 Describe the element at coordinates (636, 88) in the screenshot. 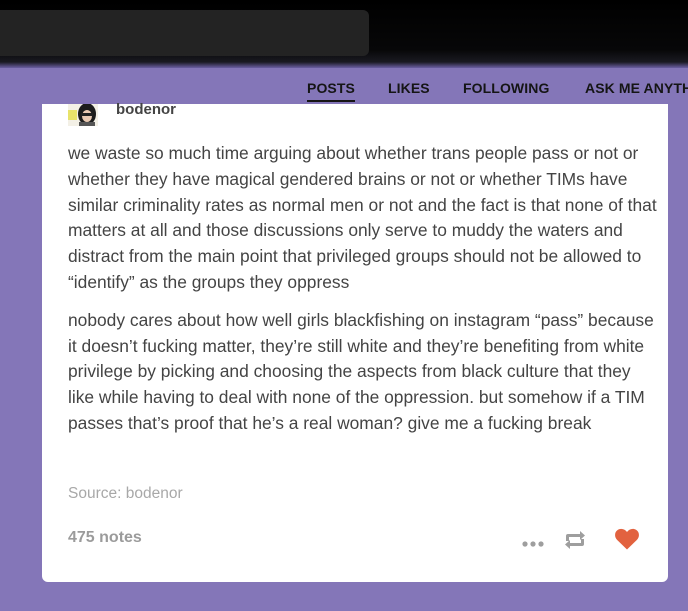

I see `tab-ask-me-anything: ASK ME ANYTHING` at that location.